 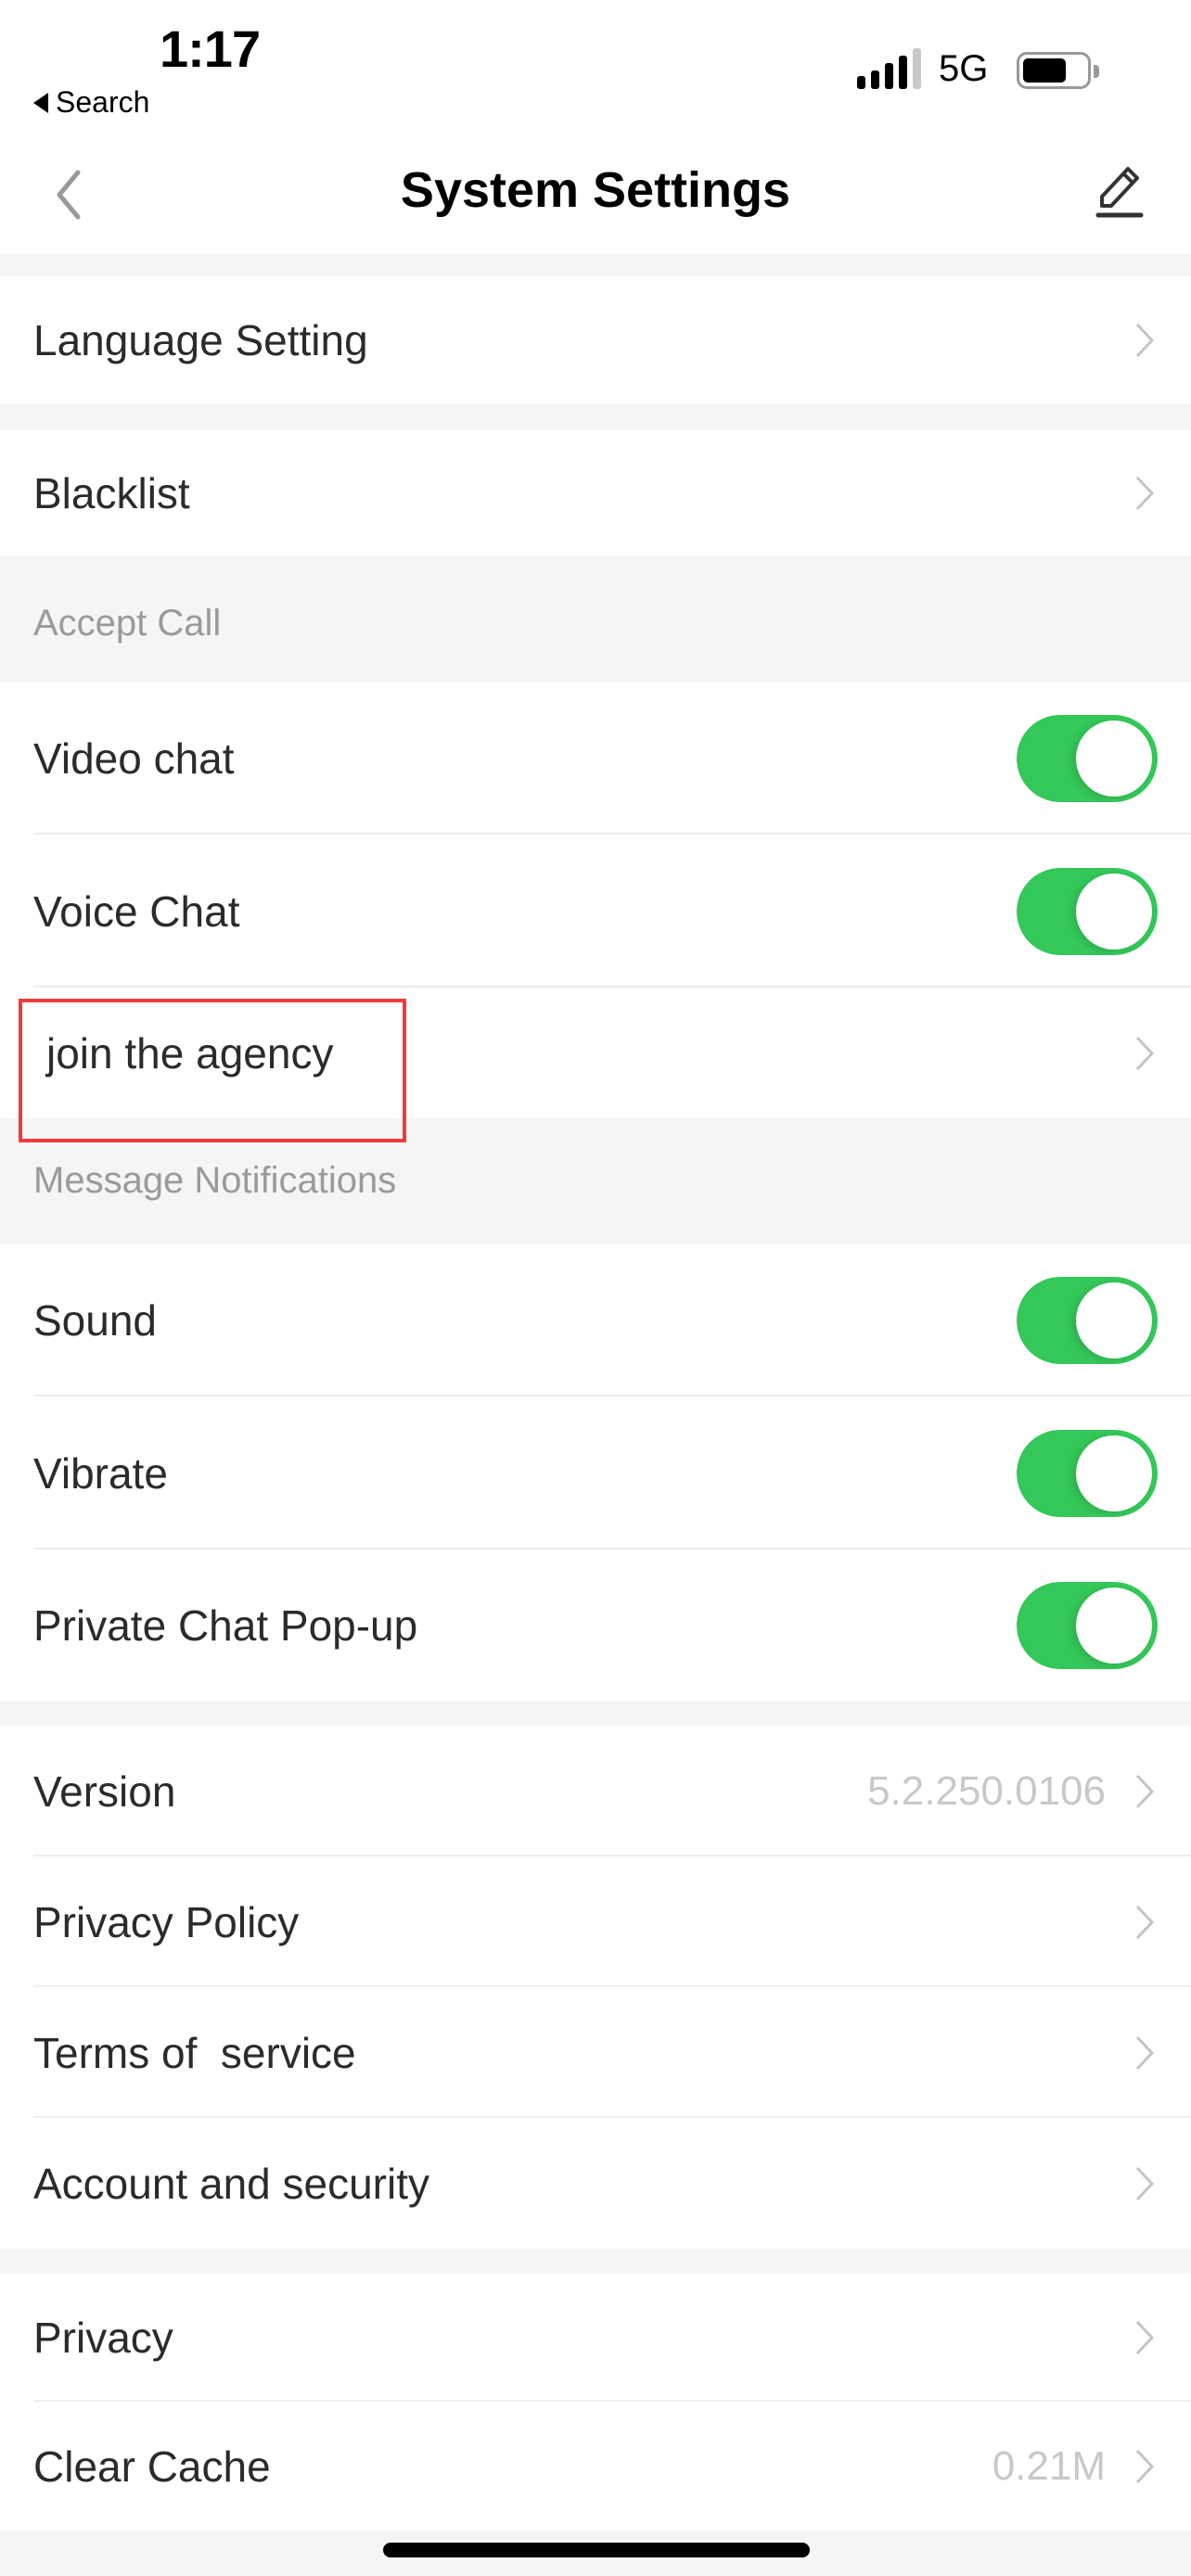 What do you see at coordinates (595, 2338) in the screenshot?
I see `privacy-row: Privacy` at bounding box center [595, 2338].